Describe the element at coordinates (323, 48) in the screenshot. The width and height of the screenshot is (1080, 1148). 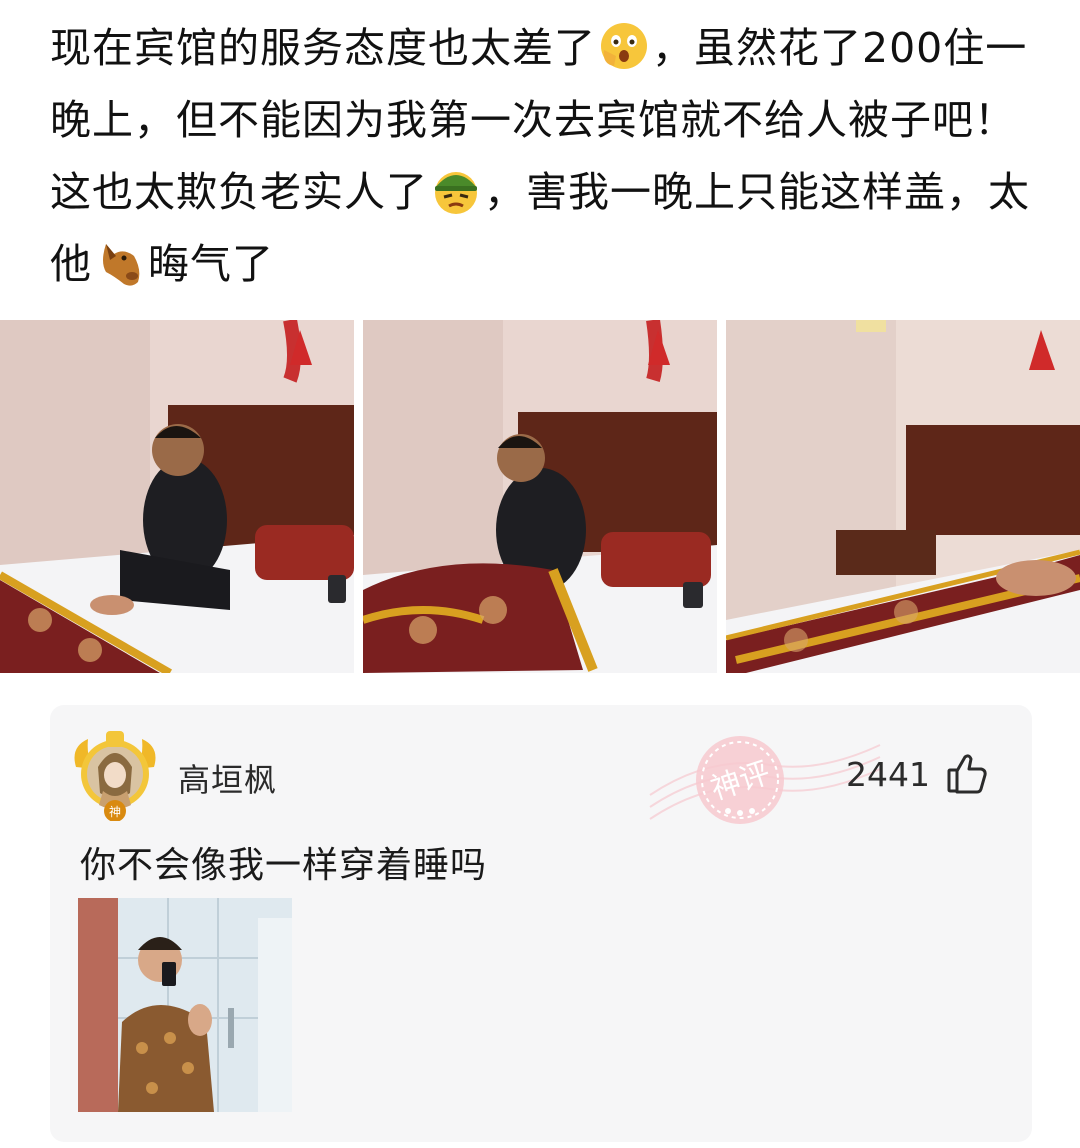
I see `post-text-part-1: 现在宾馆的服务态度也太差了` at that location.